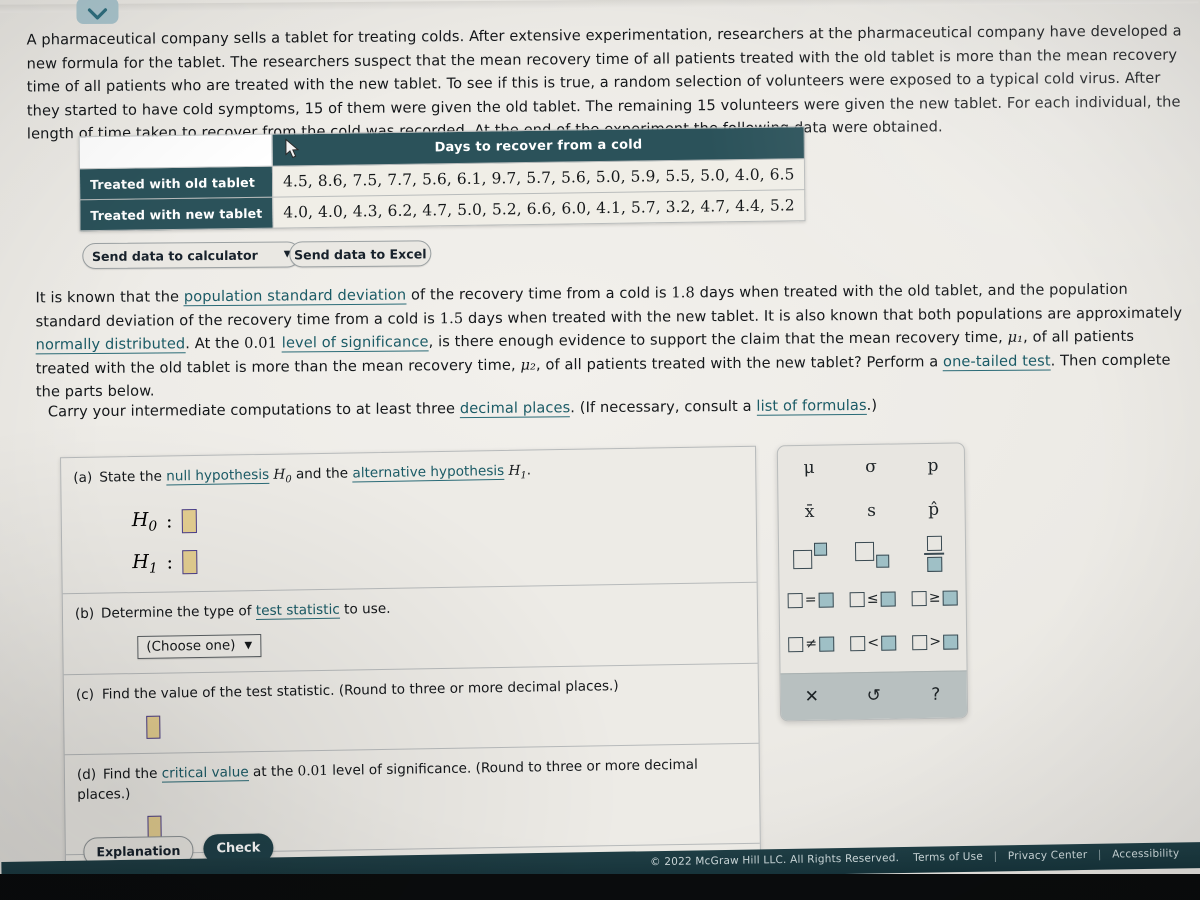 This screenshot has height=900, width=1200. I want to click on link-null-hypothesis: null hypothesis, so click(218, 476).